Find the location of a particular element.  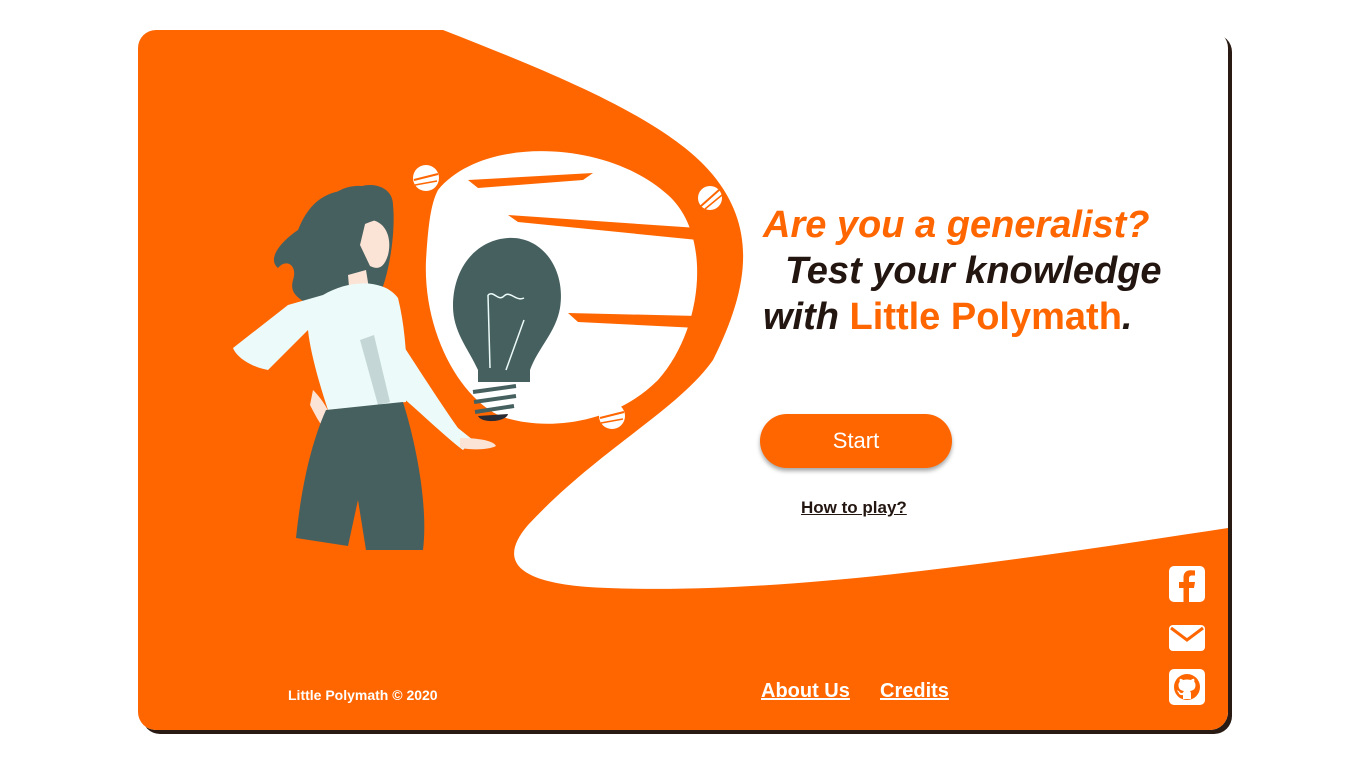

start-button: Start is located at coordinates (856, 441).